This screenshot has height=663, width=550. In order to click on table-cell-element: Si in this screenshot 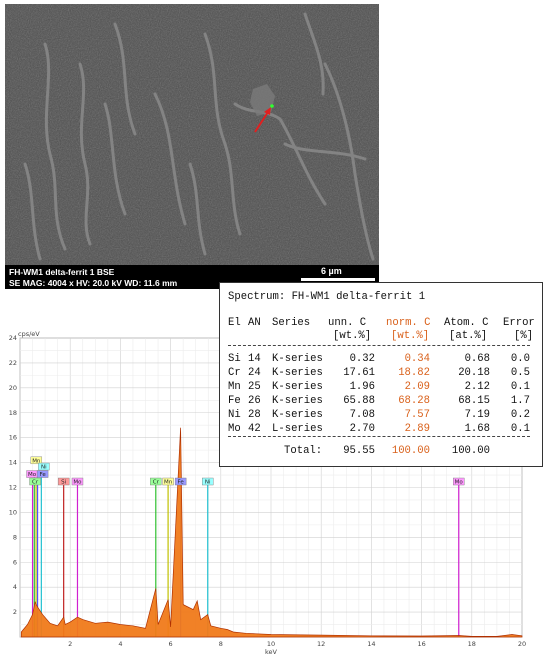, I will do `click(234, 359)`.